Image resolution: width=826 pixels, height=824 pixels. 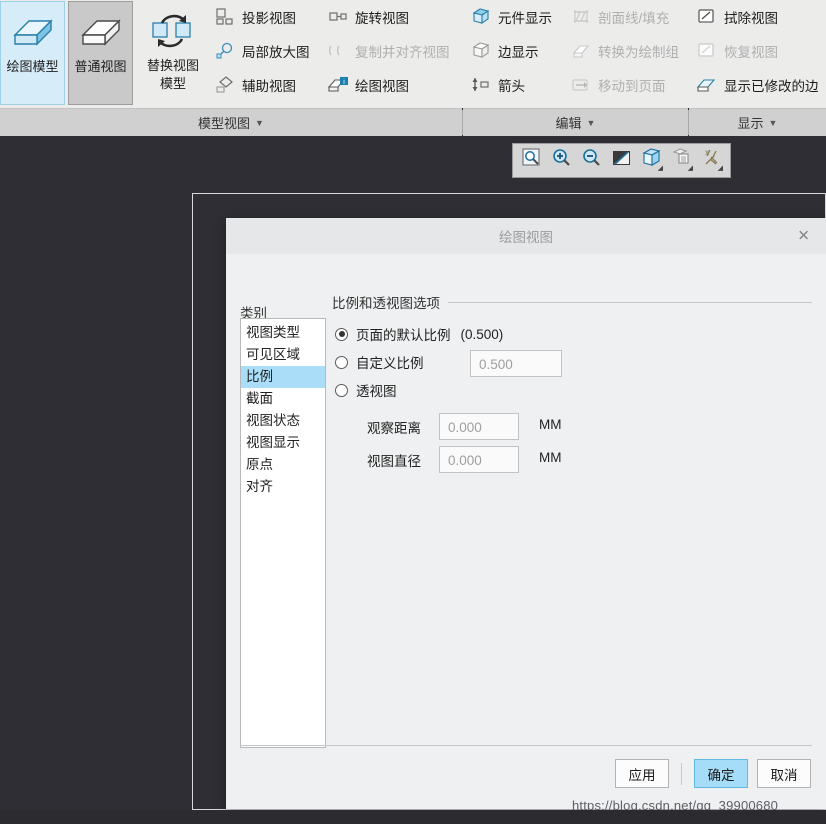 I want to click on ribbon-button-label: 箭头, so click(x=511, y=86).